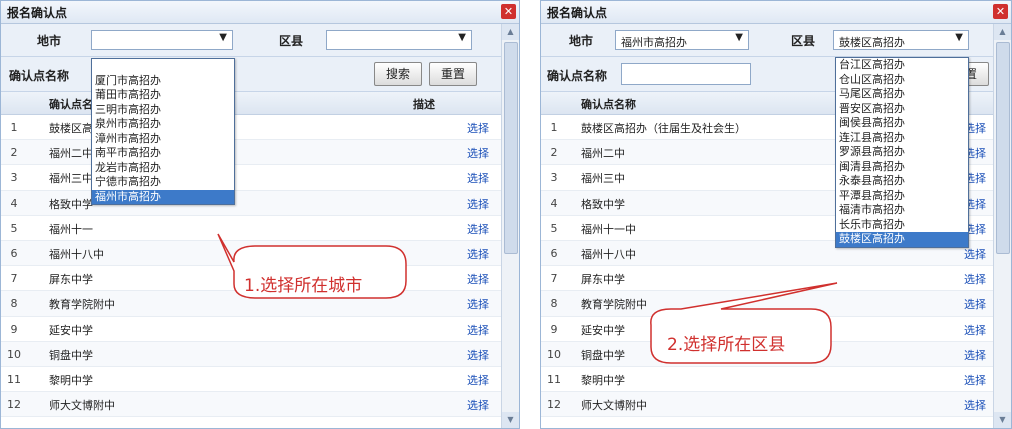  What do you see at coordinates (902, 167) in the screenshot?
I see `dropdown-option: 闽清县高招办` at bounding box center [902, 167].